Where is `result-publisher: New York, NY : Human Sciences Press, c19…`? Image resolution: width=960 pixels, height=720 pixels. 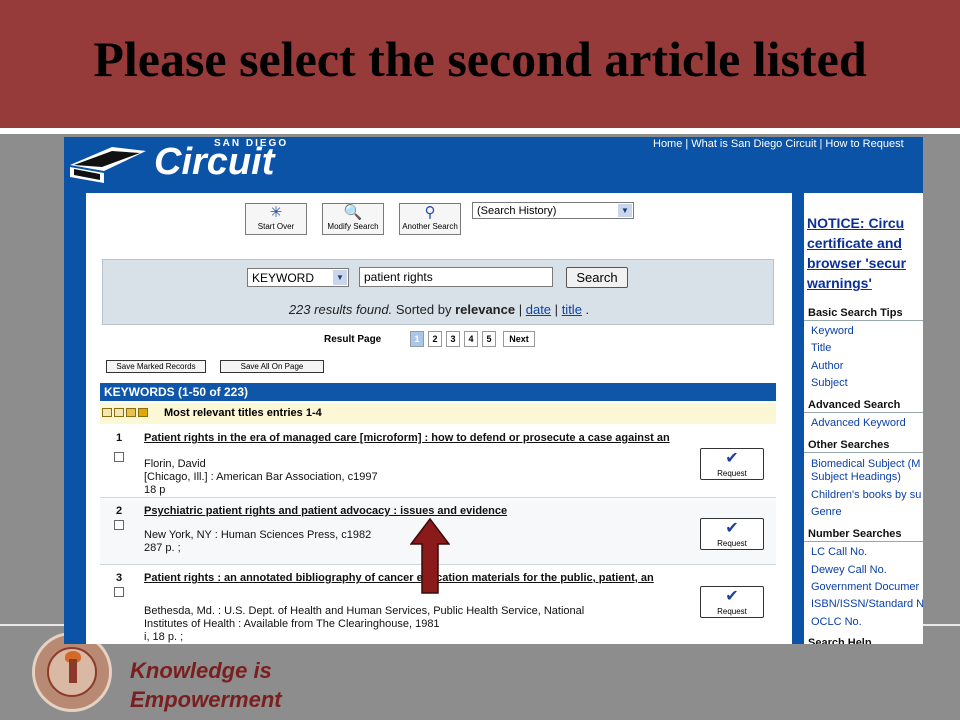 result-publisher: New York, NY : Human Sciences Press, c19… is located at coordinates (258, 535).